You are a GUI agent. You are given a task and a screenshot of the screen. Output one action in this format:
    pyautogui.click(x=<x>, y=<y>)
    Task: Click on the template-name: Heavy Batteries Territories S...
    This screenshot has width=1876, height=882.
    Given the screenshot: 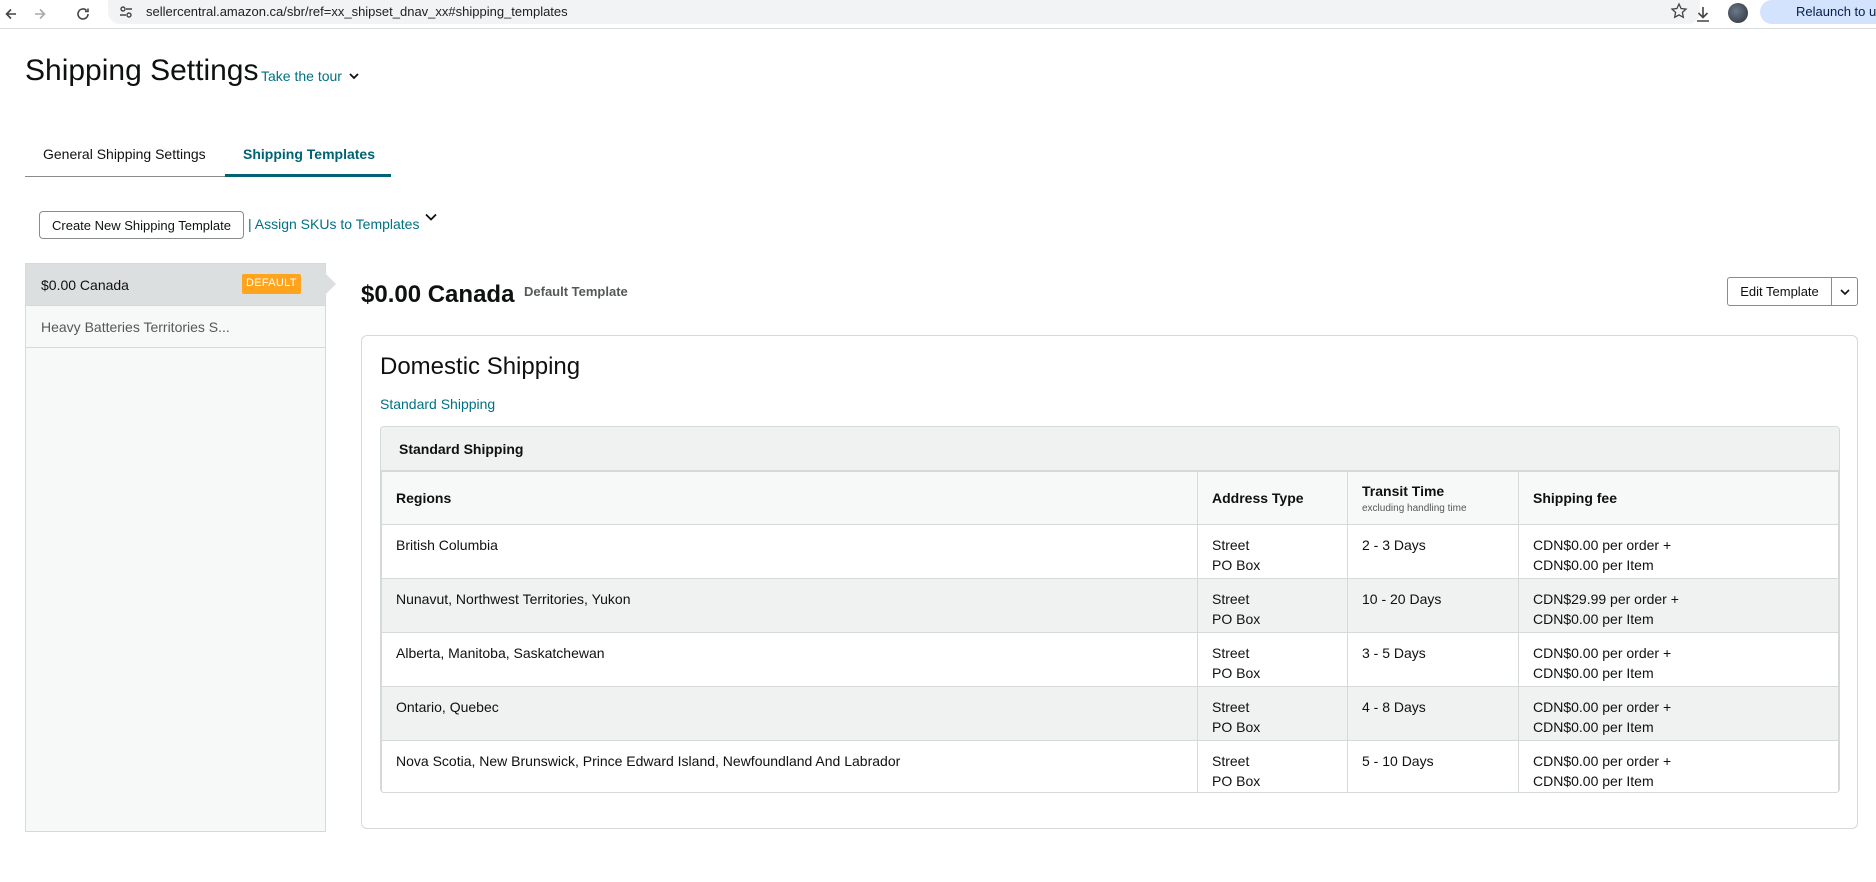 What is the action you would take?
    pyautogui.click(x=135, y=327)
    